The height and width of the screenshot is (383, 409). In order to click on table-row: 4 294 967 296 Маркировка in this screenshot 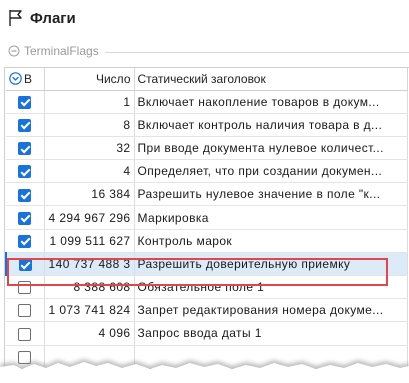, I will do `click(207, 217)`.